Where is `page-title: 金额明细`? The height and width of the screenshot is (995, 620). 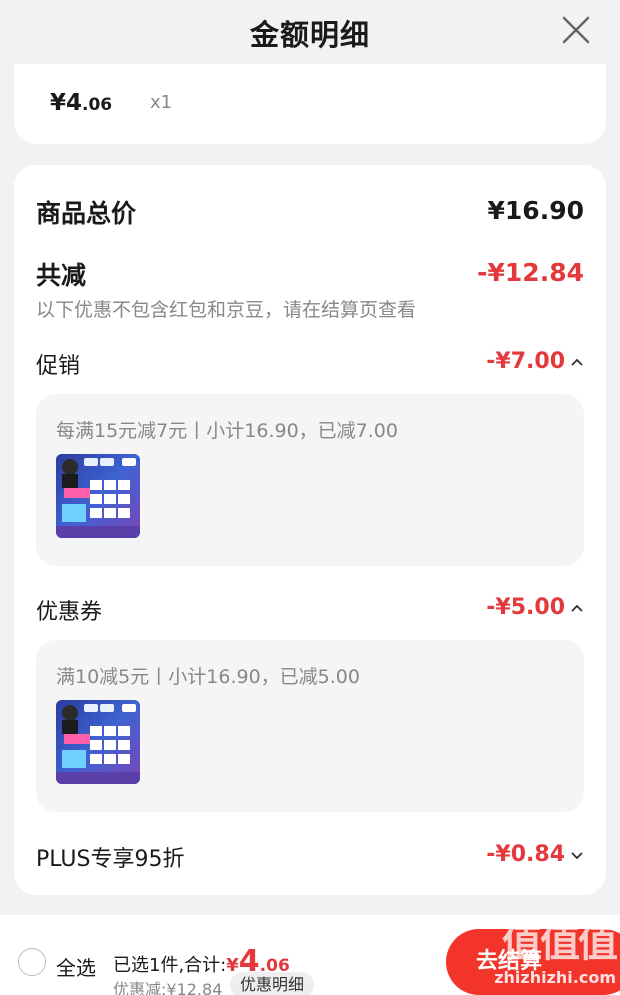
page-title: 金额明细 is located at coordinates (309, 35).